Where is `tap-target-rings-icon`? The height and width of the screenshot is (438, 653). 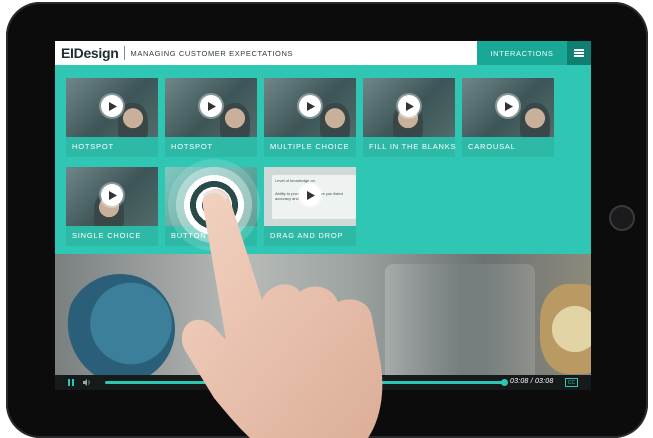 tap-target-rings-icon is located at coordinates (214, 205).